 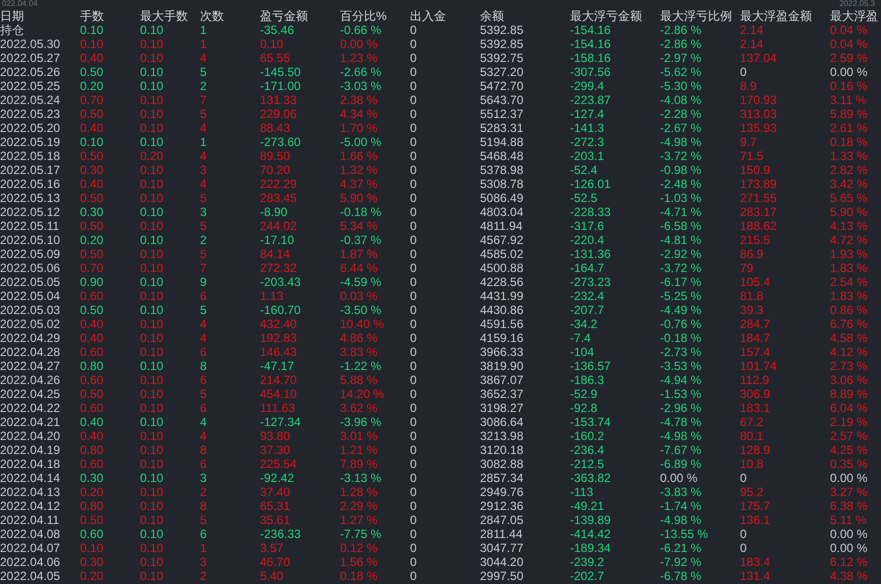 What do you see at coordinates (31, 282) in the screenshot?
I see `table-cell-text: 2022.05.05` at bounding box center [31, 282].